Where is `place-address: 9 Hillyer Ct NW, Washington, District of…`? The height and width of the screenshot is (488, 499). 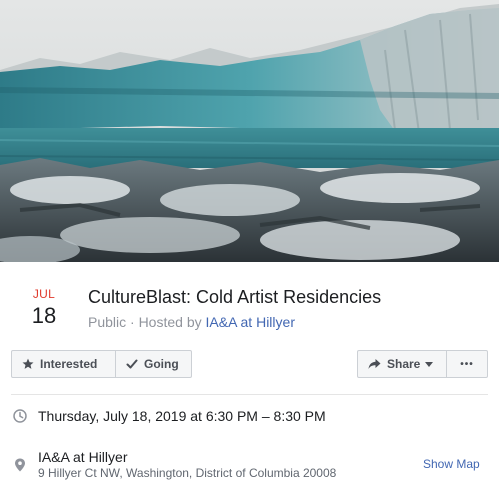
place-address: 9 Hillyer Ct NW, Washington, District of… is located at coordinates (187, 473).